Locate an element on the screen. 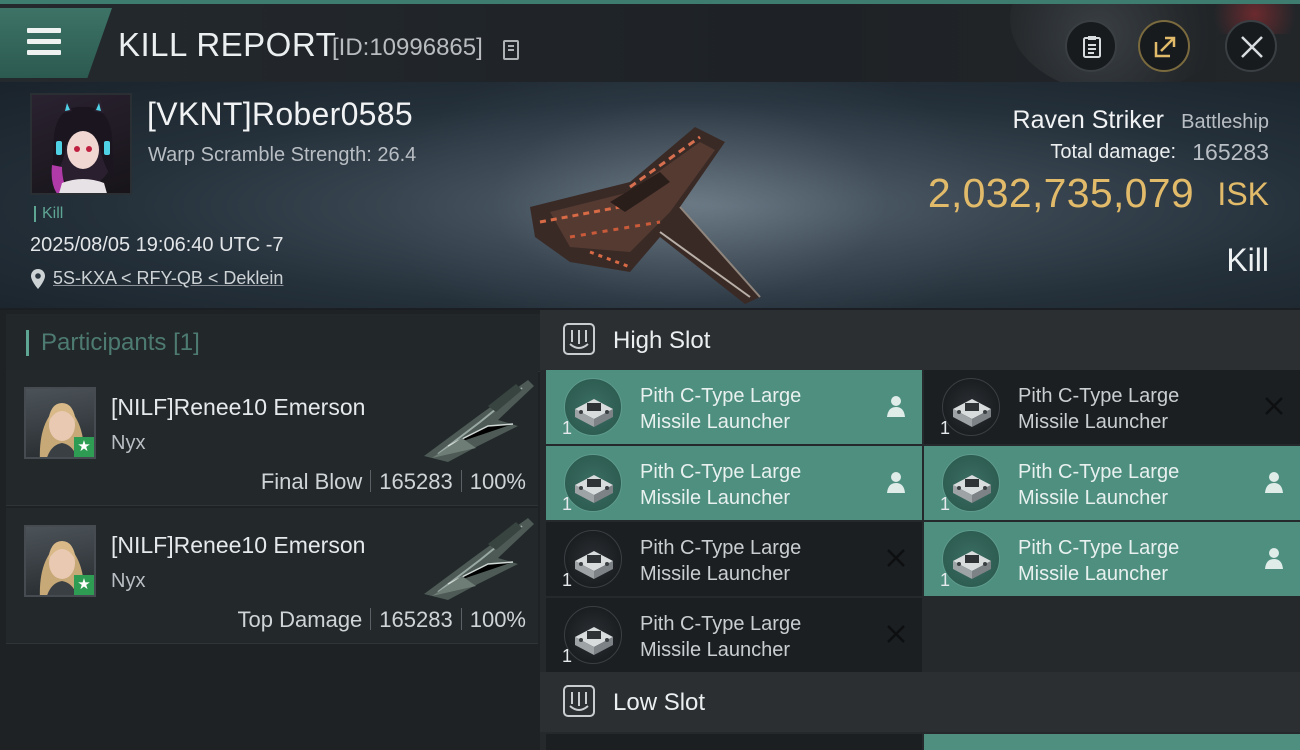  participant-stats: Final Blow 165283 100% is located at coordinates (393, 482).